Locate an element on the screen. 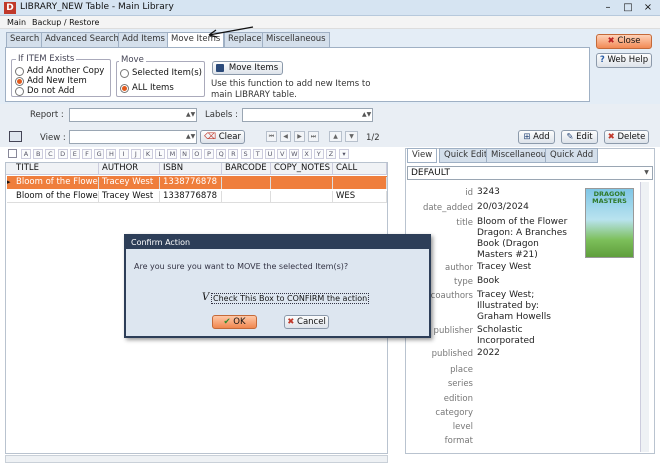 The image size is (660, 474). ok-button: ✔ OK is located at coordinates (234, 322).